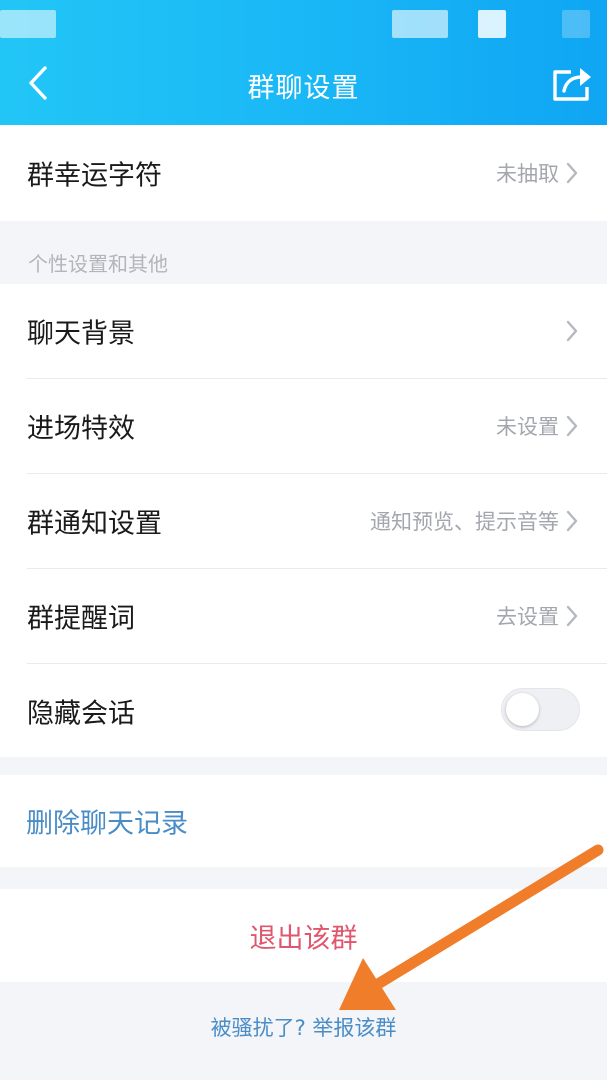  I want to click on share-button, so click(572, 84).